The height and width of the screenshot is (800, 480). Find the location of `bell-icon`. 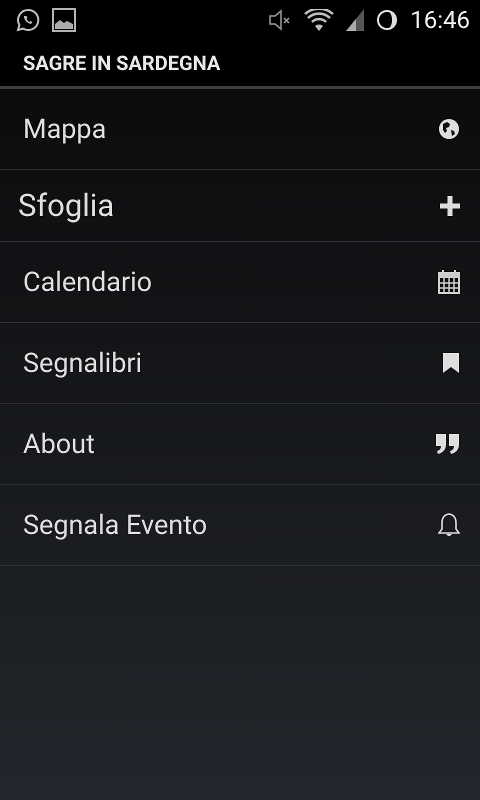

bell-icon is located at coordinates (449, 525).